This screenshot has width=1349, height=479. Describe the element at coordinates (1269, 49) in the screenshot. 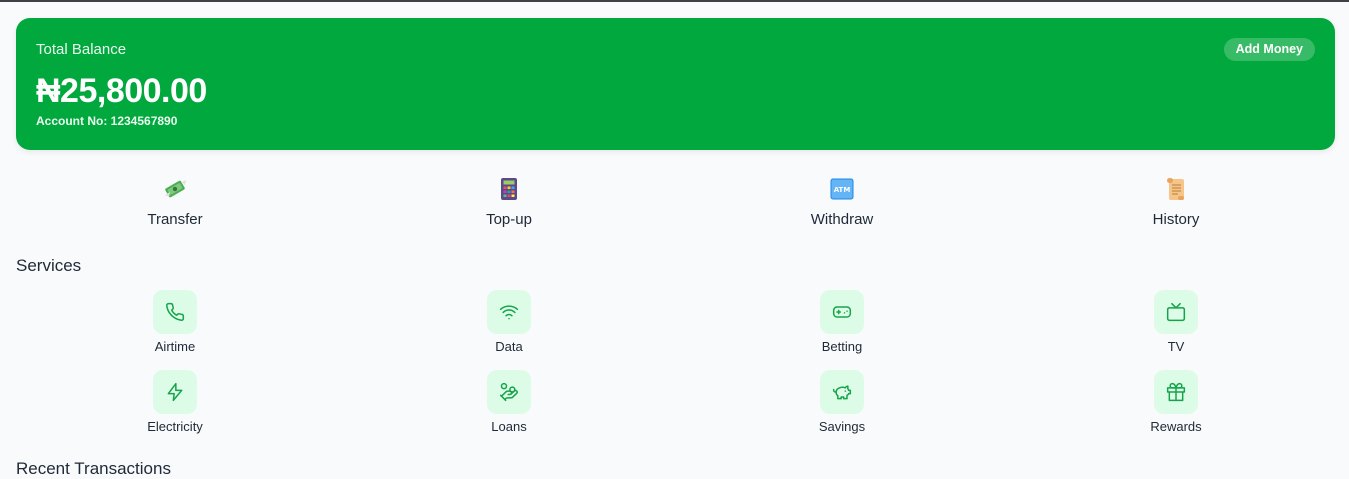

I see `add-money-button: Add Money` at that location.